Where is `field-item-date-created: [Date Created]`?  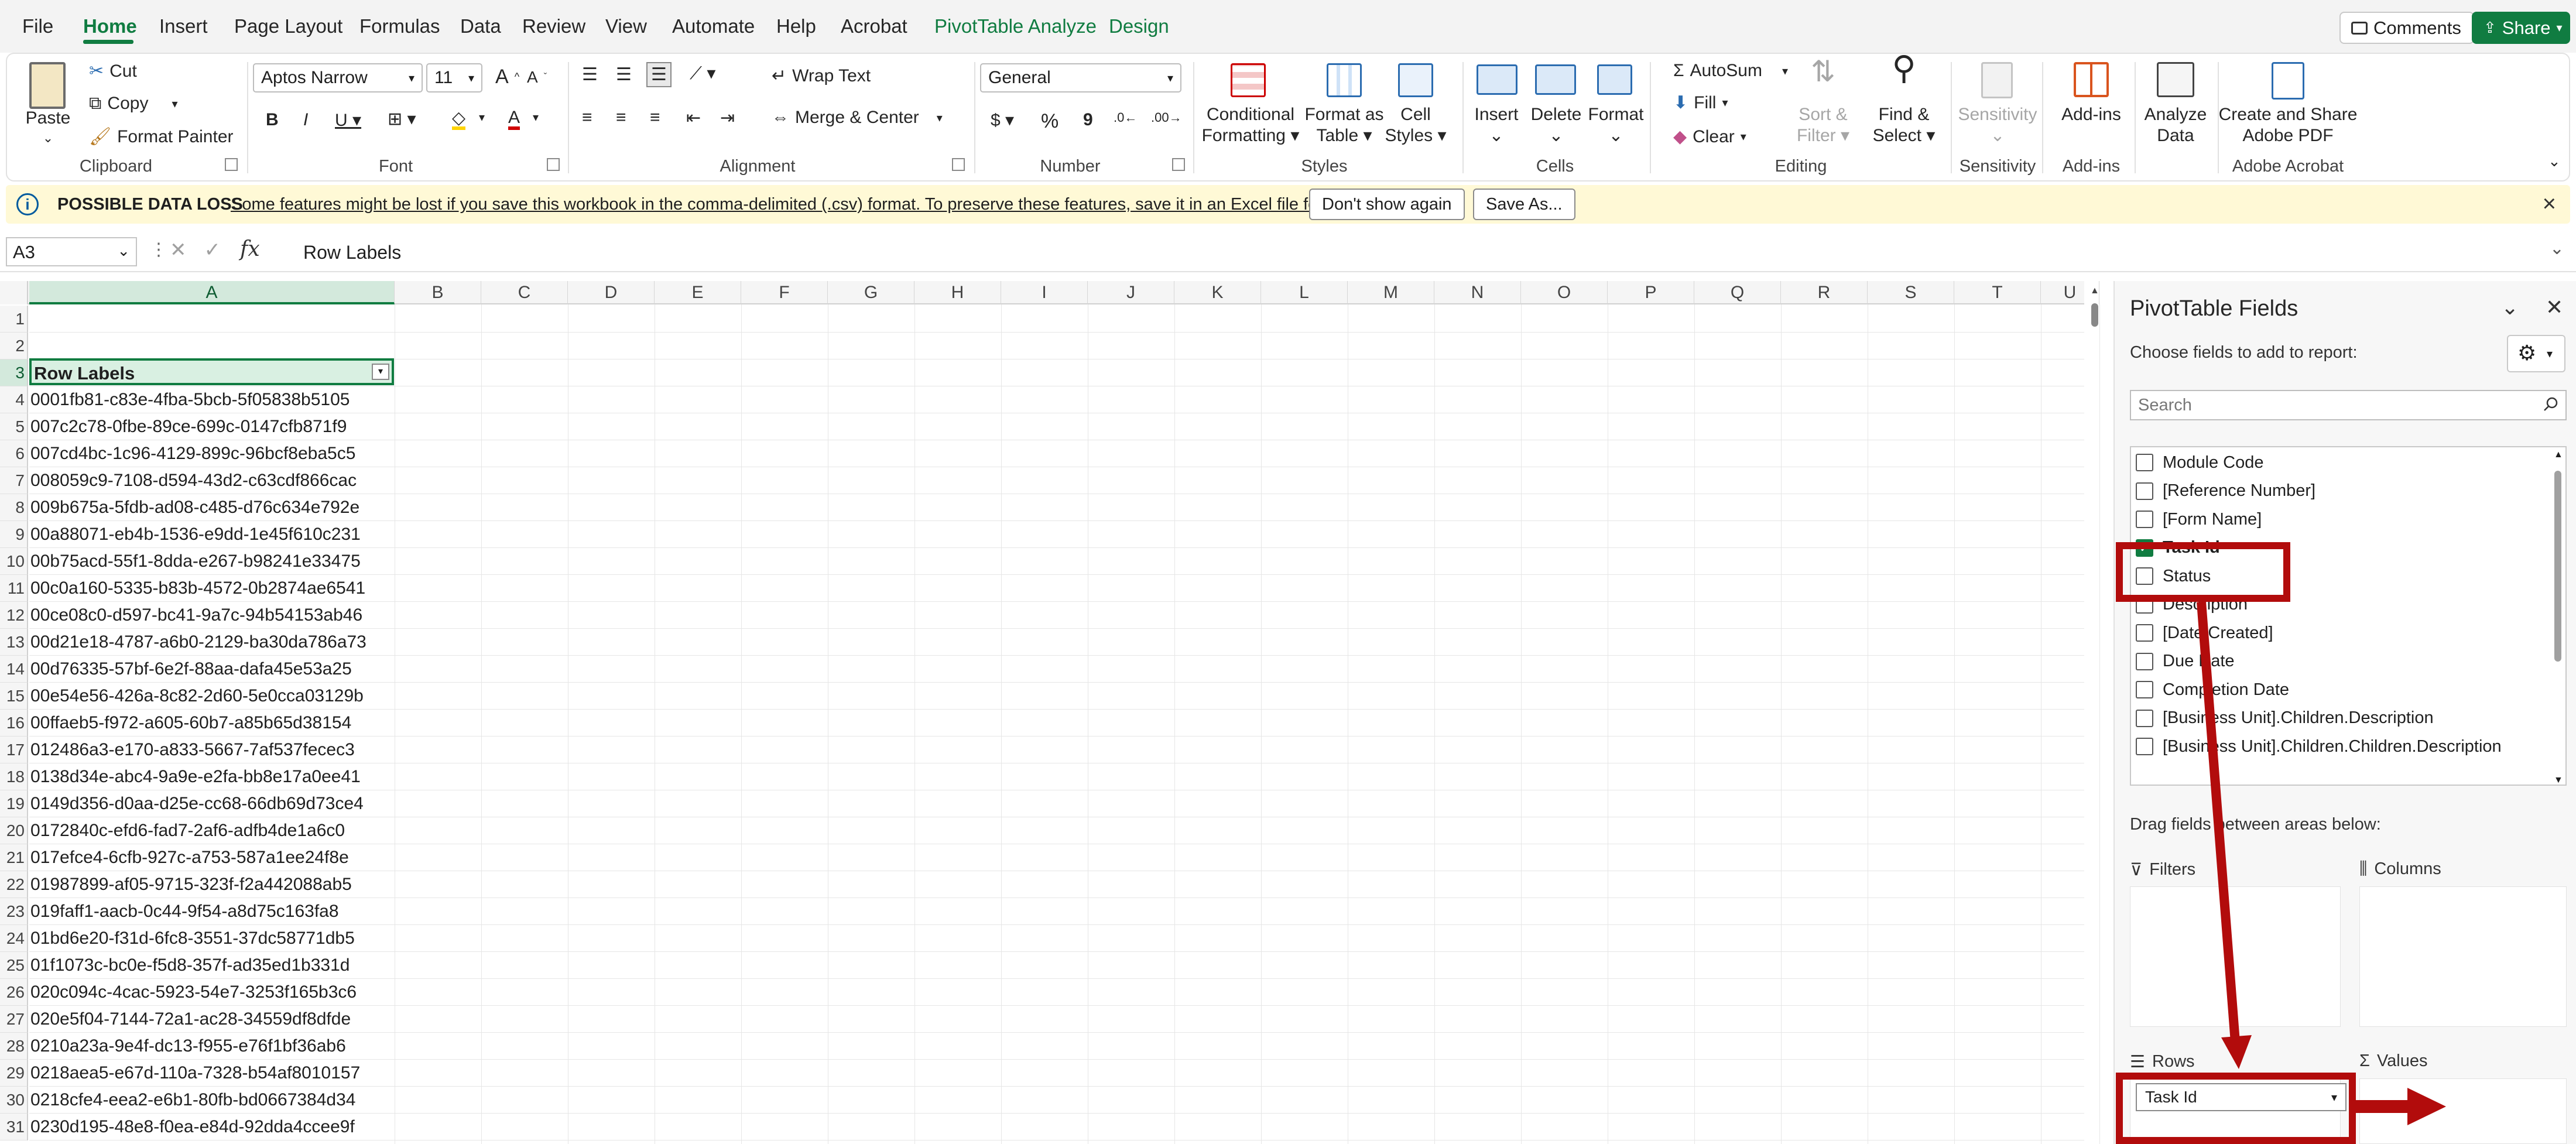 field-item-date-created: [Date Created] is located at coordinates (2204, 633).